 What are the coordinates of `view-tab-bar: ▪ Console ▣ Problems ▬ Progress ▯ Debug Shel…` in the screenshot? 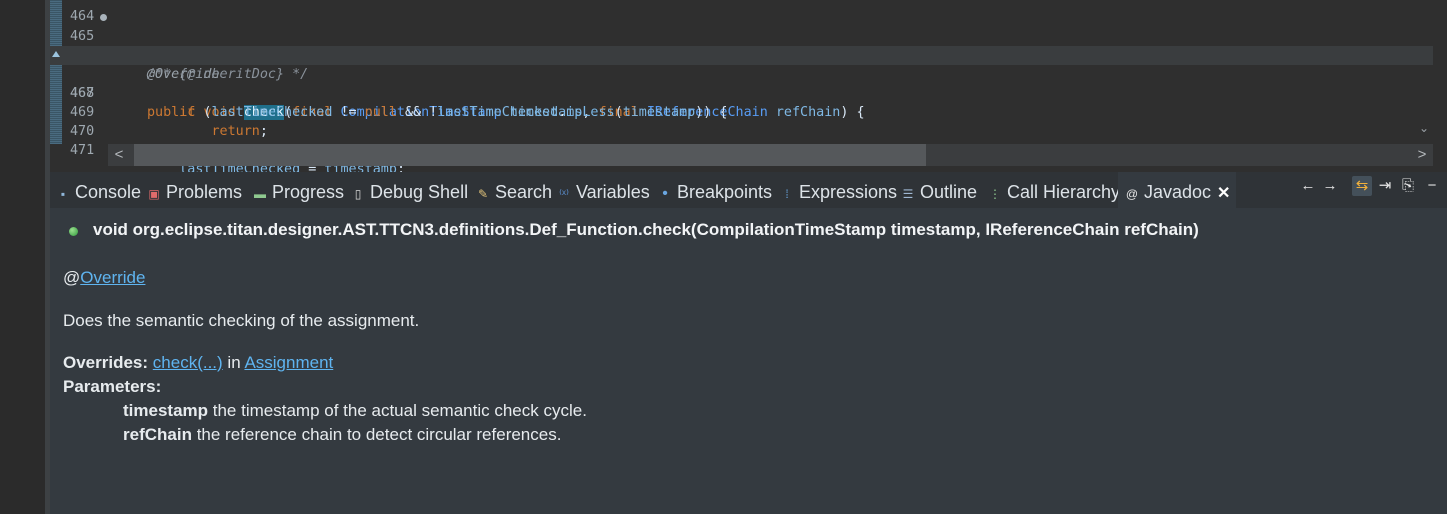 It's located at (748, 190).